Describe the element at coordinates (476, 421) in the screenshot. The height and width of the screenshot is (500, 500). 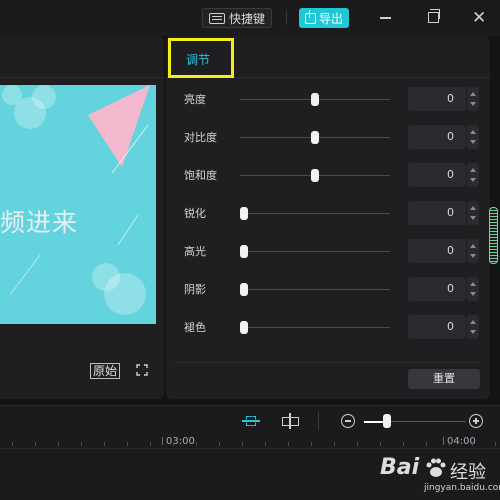
I see `zoom-in-icon` at that location.